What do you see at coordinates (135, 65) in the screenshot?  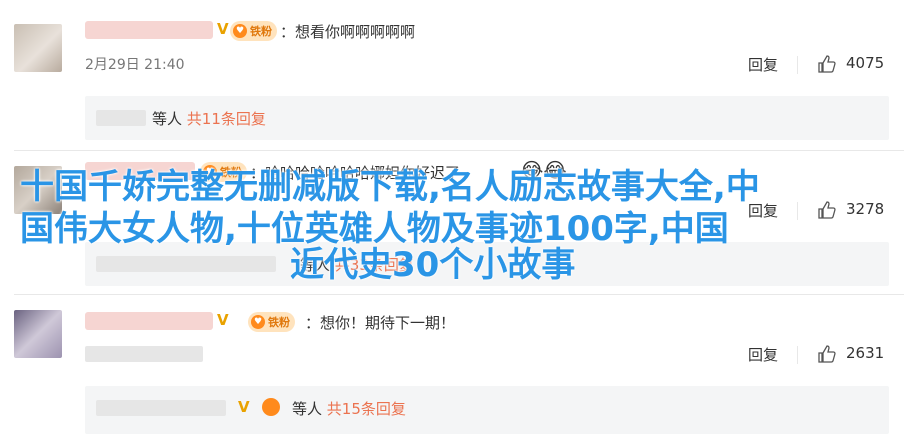 I see `comment-time: 2月29日 21:40` at bounding box center [135, 65].